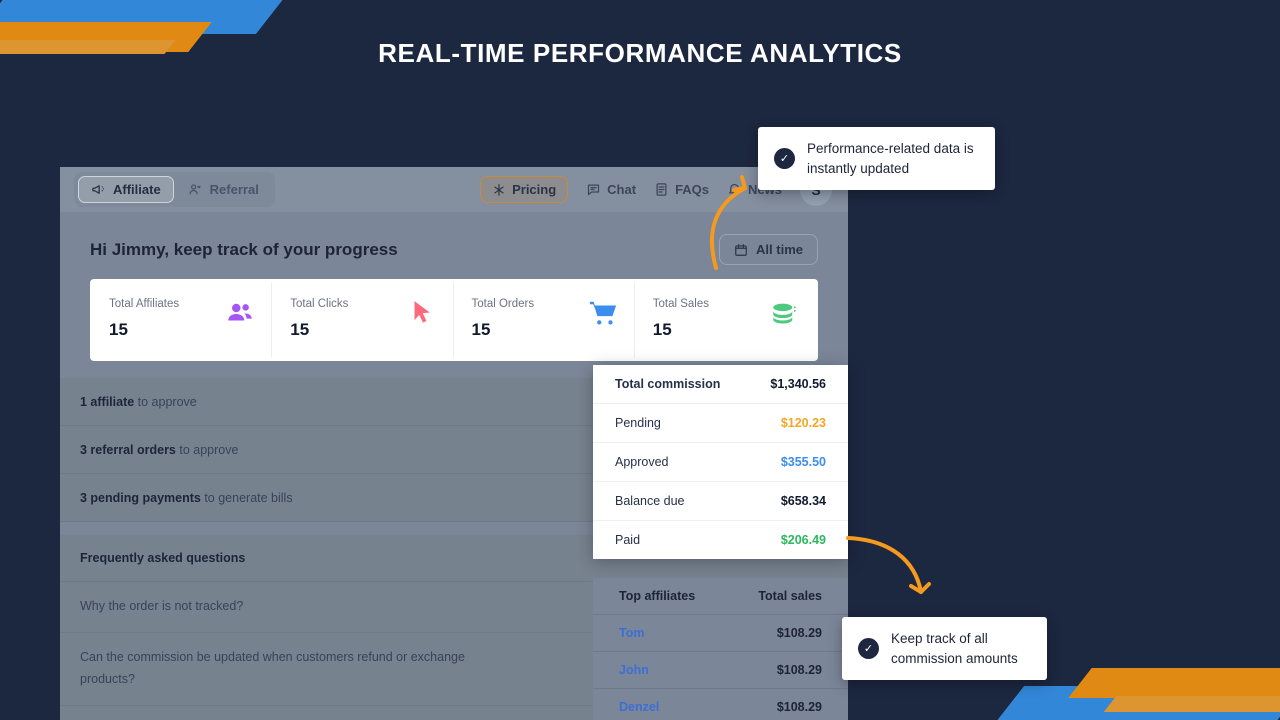  I want to click on nav-item-chat: Chat, so click(611, 189).